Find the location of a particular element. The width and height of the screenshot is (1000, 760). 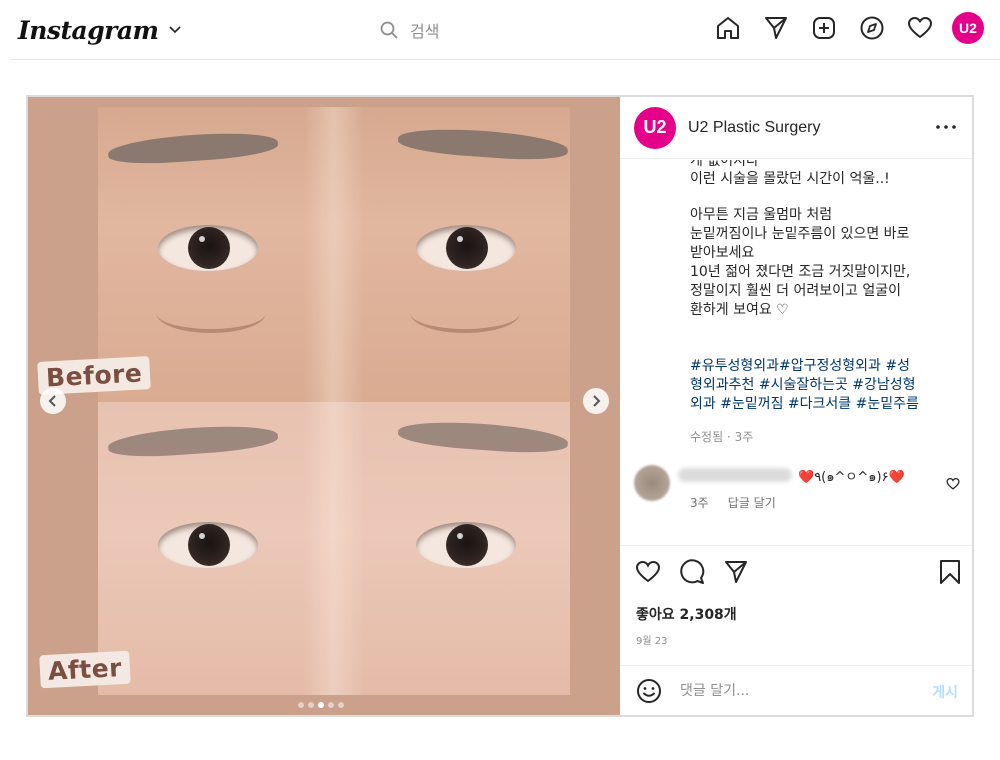

comment-icon is located at coordinates (692, 571).